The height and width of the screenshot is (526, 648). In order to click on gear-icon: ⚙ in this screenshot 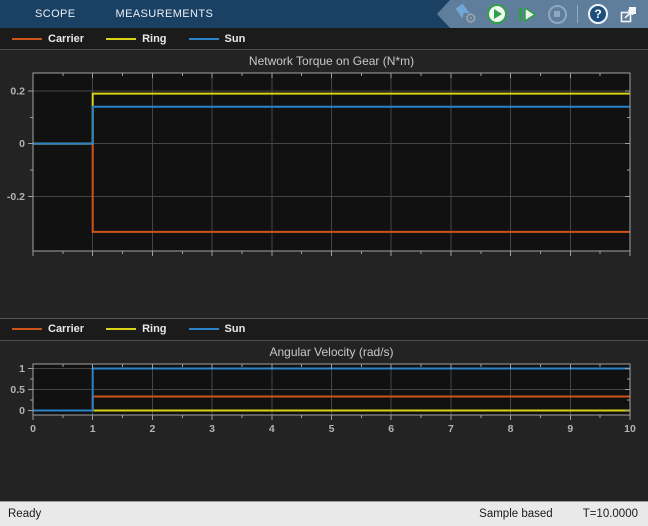, I will do `click(470, 18)`.